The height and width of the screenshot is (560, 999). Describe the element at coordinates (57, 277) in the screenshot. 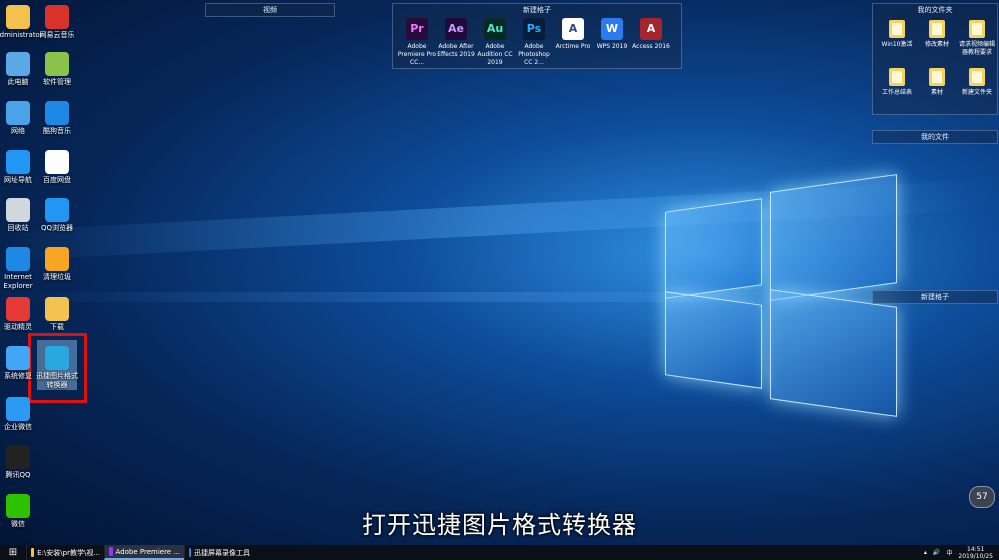

I see `desktop-icon-label: 清理垃圾` at that location.